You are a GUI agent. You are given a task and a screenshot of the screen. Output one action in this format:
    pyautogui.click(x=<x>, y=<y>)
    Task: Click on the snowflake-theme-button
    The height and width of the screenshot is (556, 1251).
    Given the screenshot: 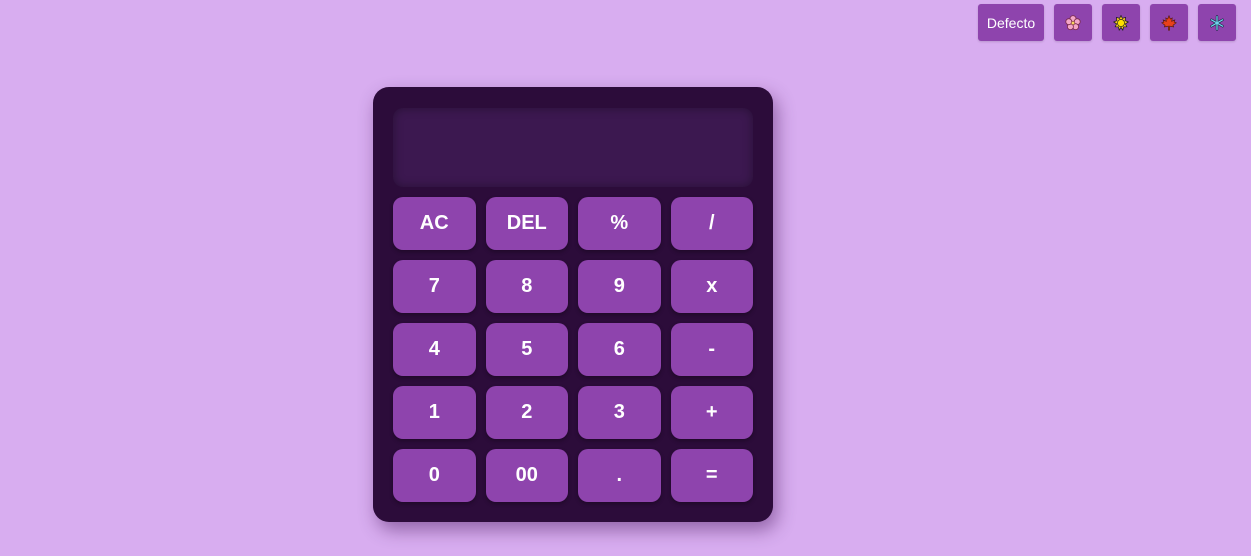 What is the action you would take?
    pyautogui.click(x=1217, y=22)
    